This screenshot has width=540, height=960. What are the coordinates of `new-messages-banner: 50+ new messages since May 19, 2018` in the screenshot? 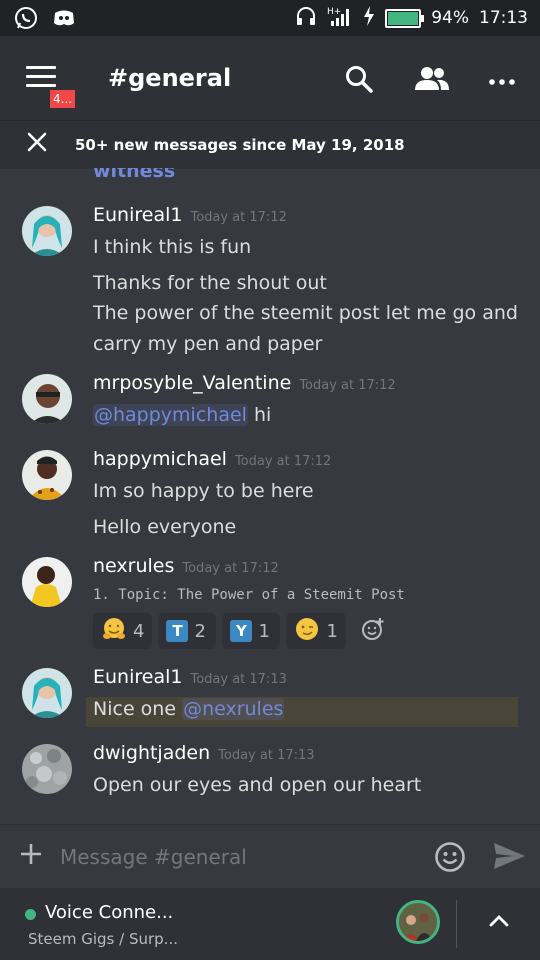 It's located at (270, 144).